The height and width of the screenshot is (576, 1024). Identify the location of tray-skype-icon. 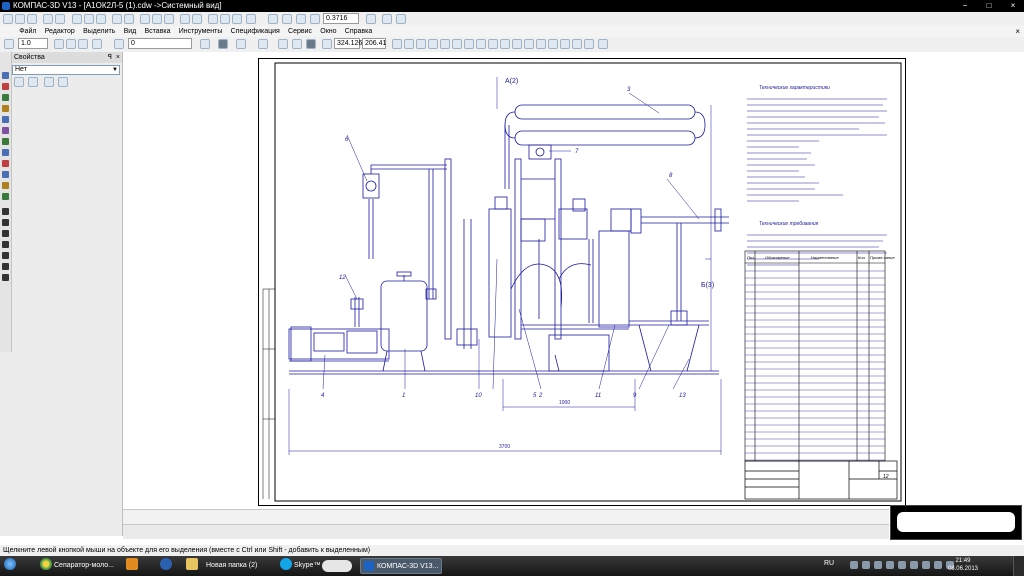
(926, 565).